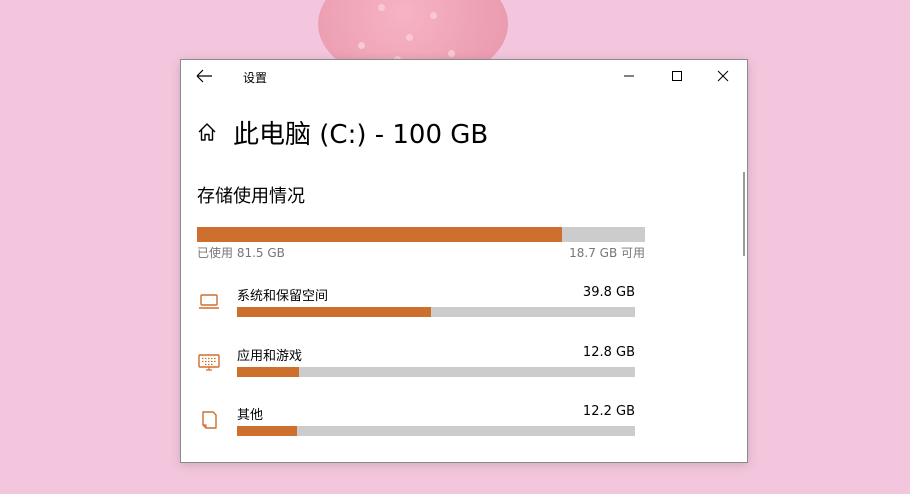 This screenshot has width=910, height=494. Describe the element at coordinates (270, 356) in the screenshot. I see `category-name: 应用和游戏` at that location.